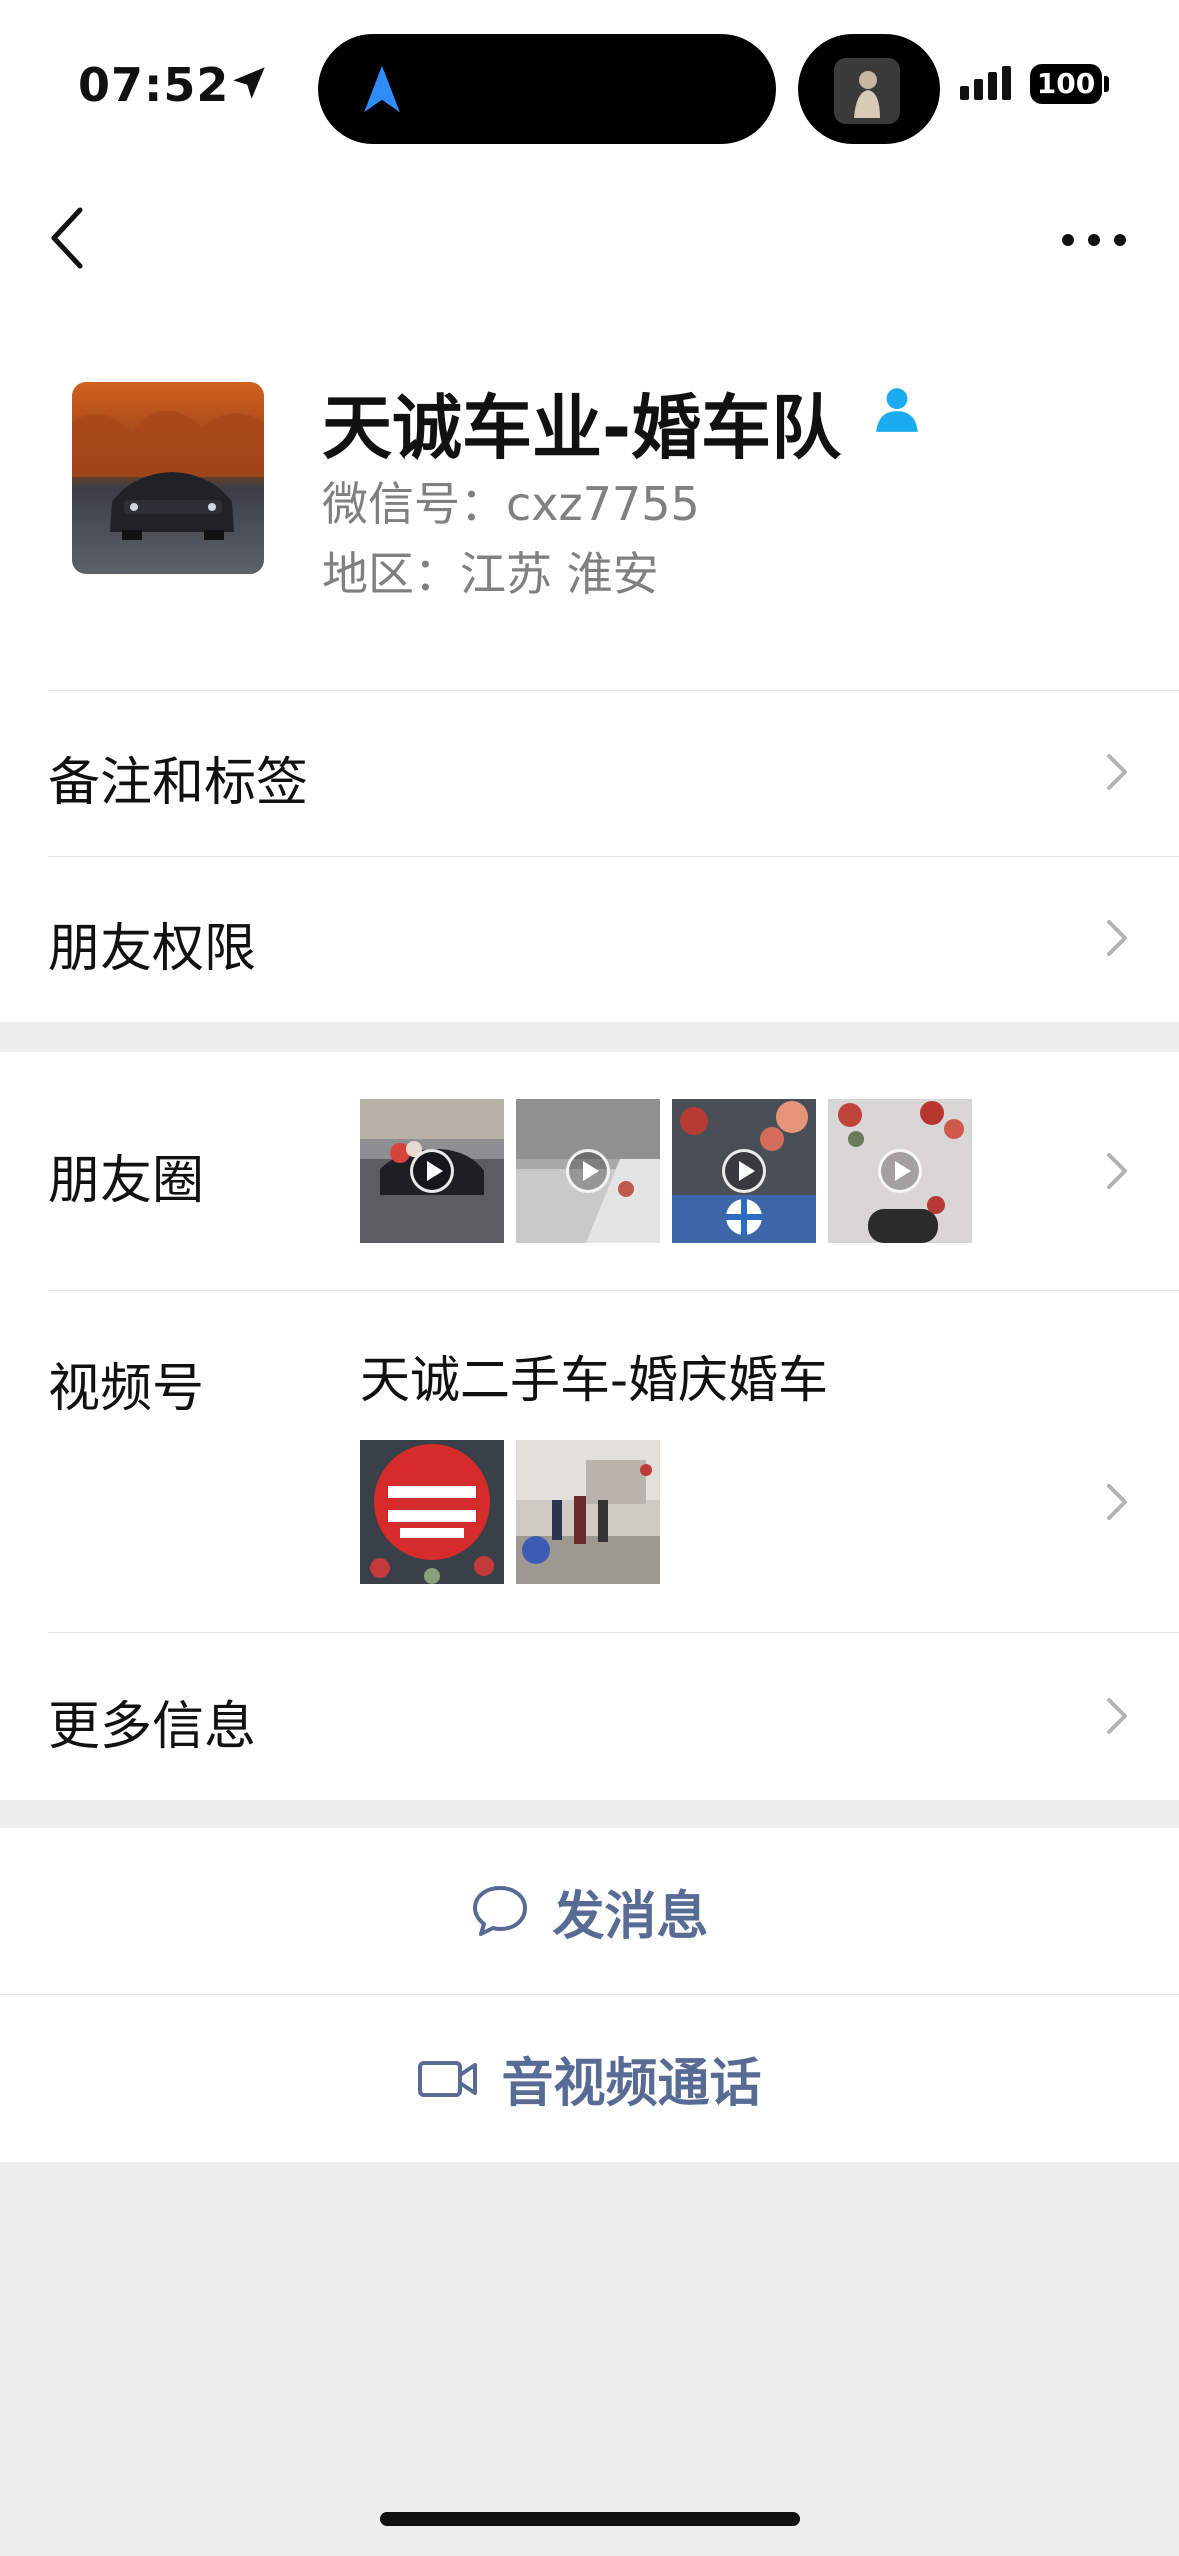 The image size is (1179, 2556). I want to click on video-call-button: 音视频通话, so click(589, 2078).